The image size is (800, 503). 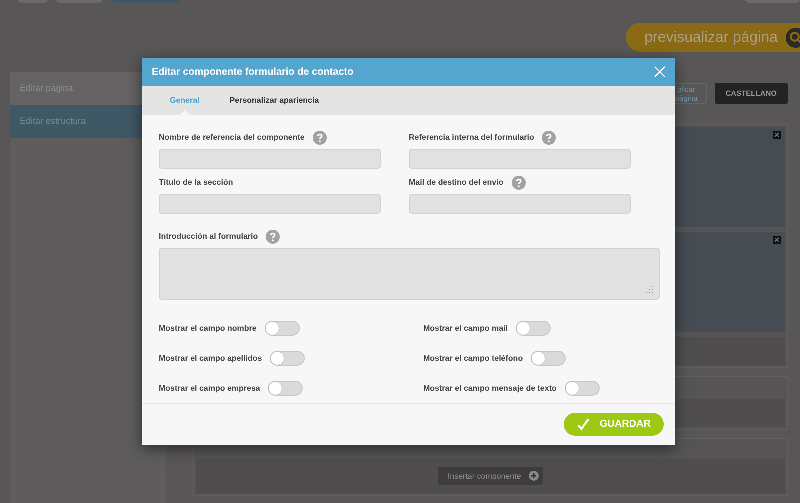 What do you see at coordinates (534, 476) in the screenshot?
I see `plus-circle-icon` at bounding box center [534, 476].